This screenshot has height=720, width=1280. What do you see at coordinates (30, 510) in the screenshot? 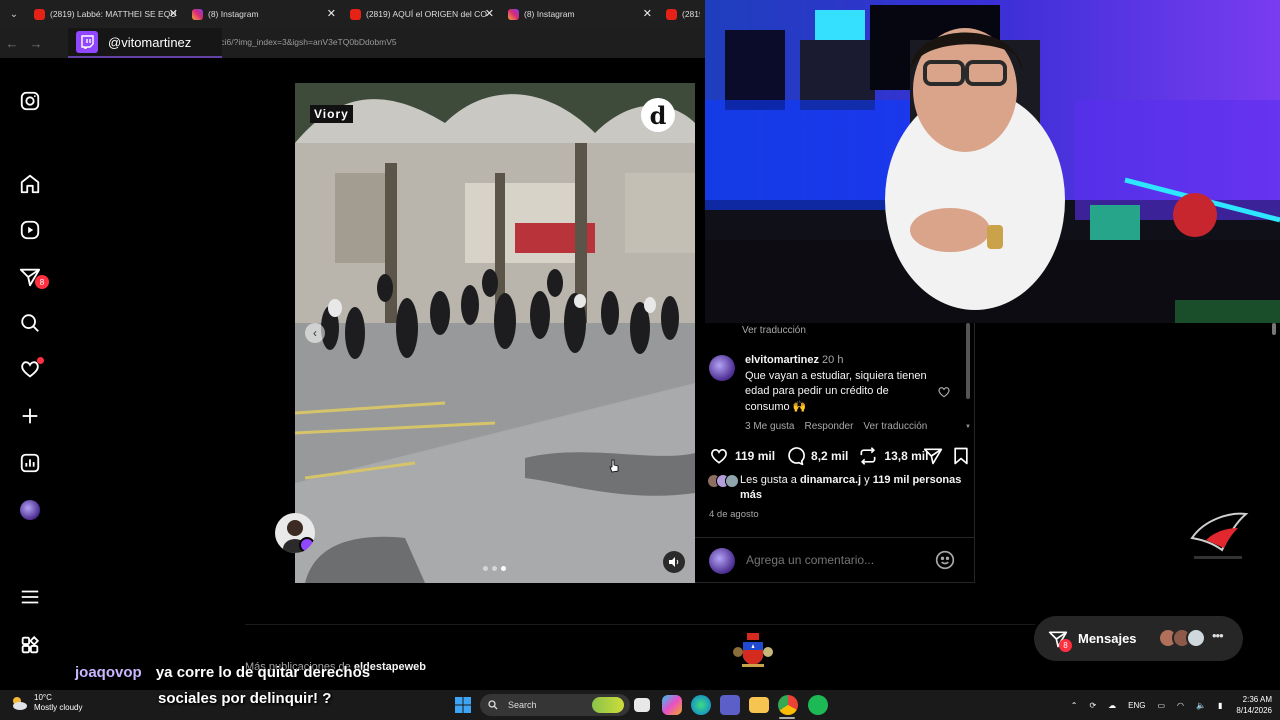
I see `profile-avatar` at bounding box center [30, 510].